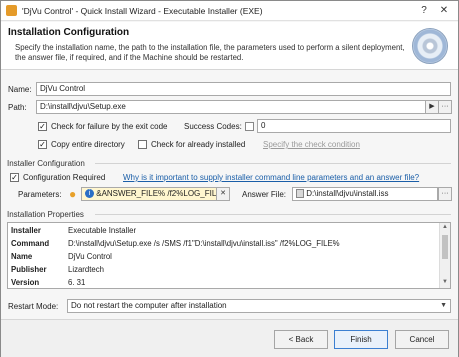  Describe the element at coordinates (26, 230) in the screenshot. I see `property-name: Installer` at that location.